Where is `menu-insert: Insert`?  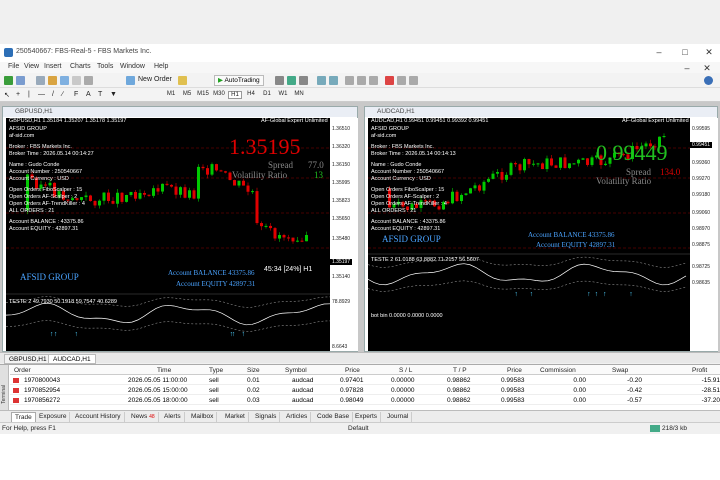
menu-insert: Insert is located at coordinates (53, 66).